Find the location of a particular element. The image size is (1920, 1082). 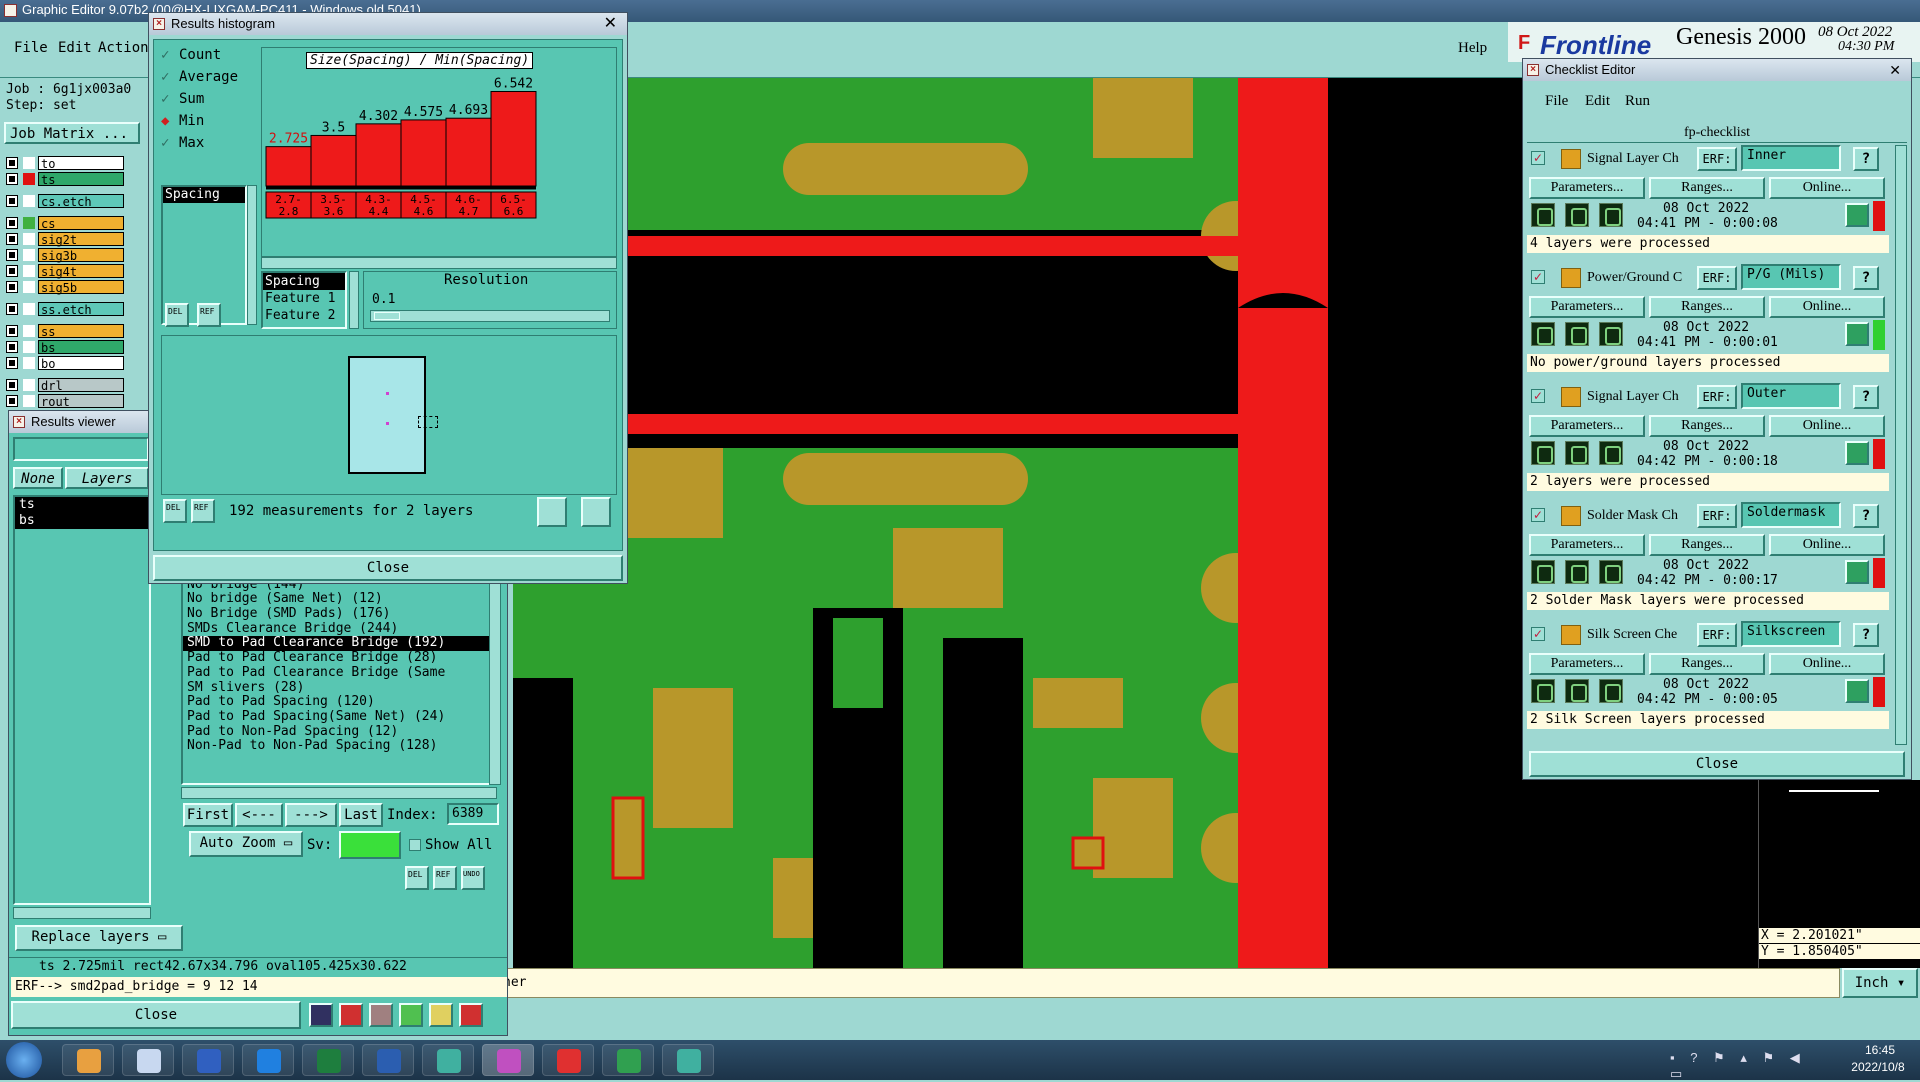

results-list-item: Non-Pad to Non-Pad Spacing (128) is located at coordinates (339, 746).